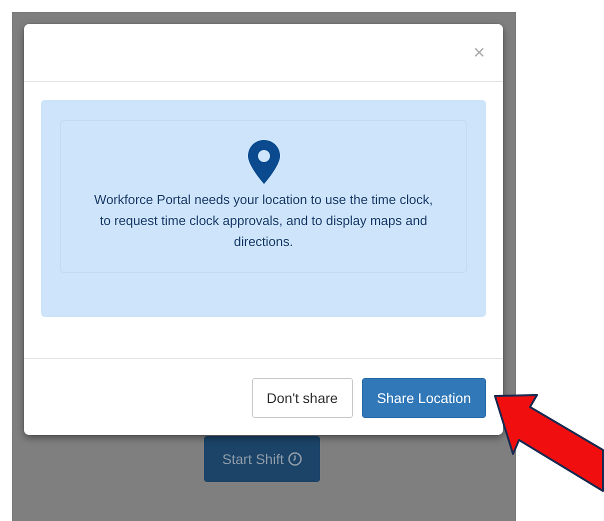 This screenshot has width=604, height=521. I want to click on share-location-button: Share Location, so click(424, 398).